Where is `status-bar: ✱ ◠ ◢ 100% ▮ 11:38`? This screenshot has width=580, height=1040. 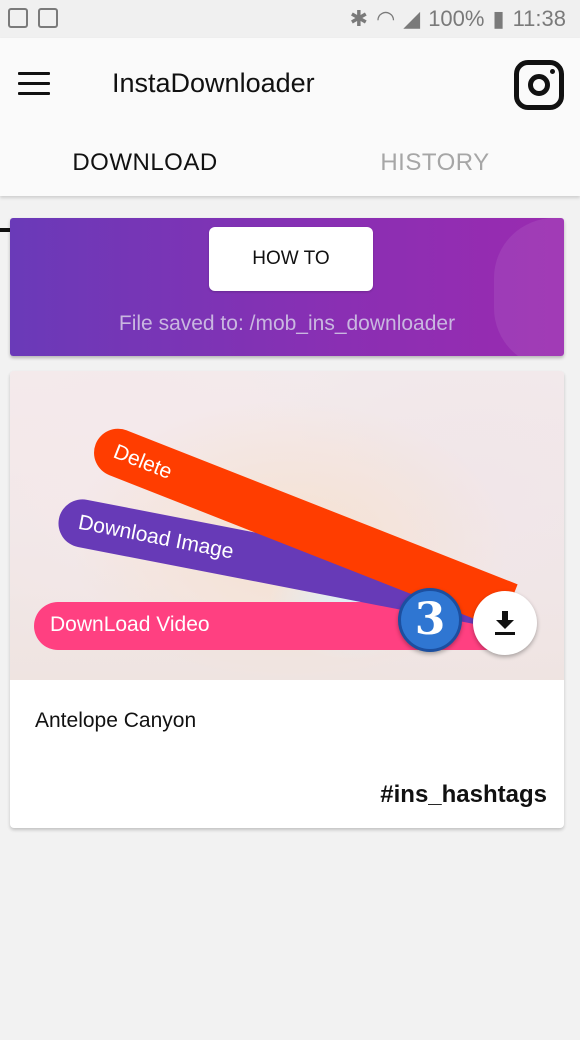 status-bar: ✱ ◠ ◢ 100% ▮ 11:38 is located at coordinates (290, 19).